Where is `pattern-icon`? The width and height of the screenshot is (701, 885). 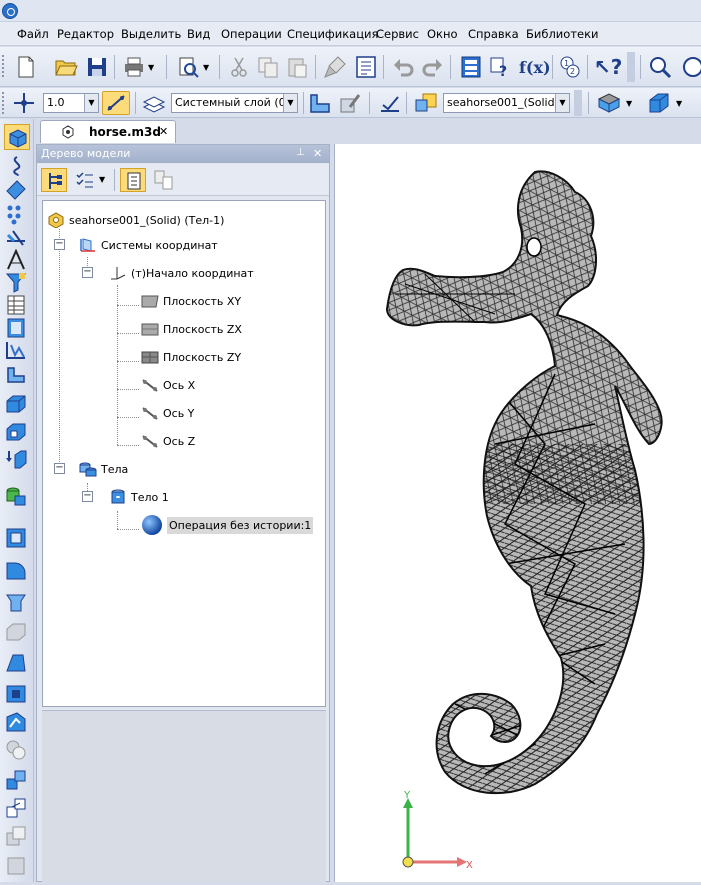 pattern-icon is located at coordinates (16, 780).